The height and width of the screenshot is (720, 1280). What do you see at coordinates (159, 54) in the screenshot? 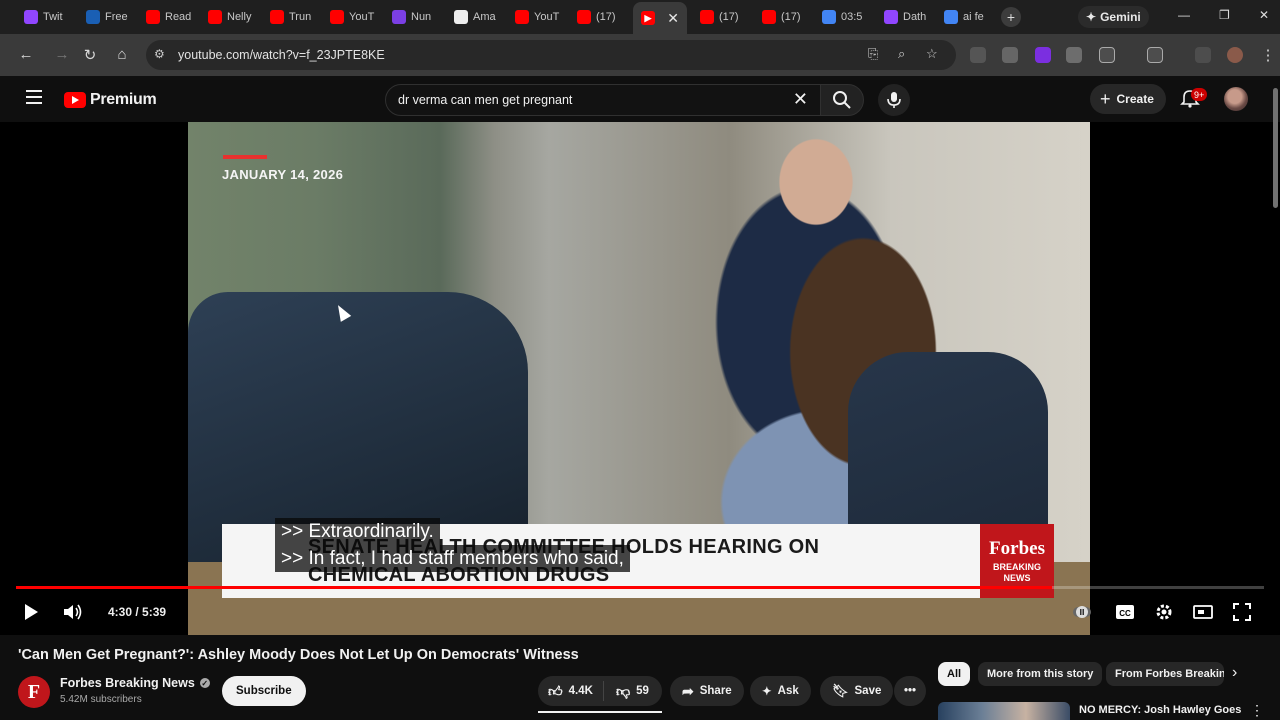
I see `site-settings-icon: ⚙` at bounding box center [159, 54].